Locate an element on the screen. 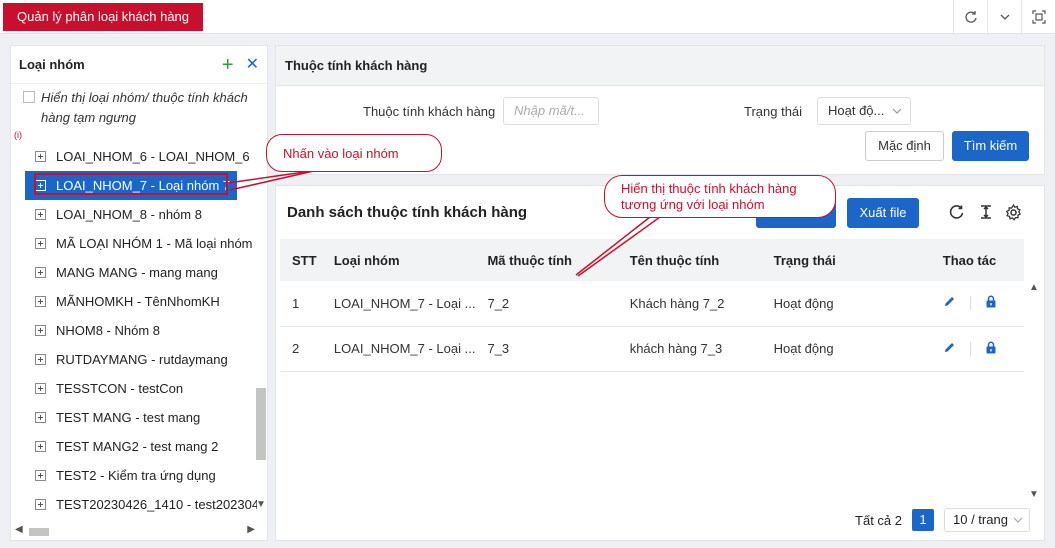 This screenshot has height=548, width=1055. callout-click-group: Nhấn vào loại nhóm is located at coordinates (354, 153).